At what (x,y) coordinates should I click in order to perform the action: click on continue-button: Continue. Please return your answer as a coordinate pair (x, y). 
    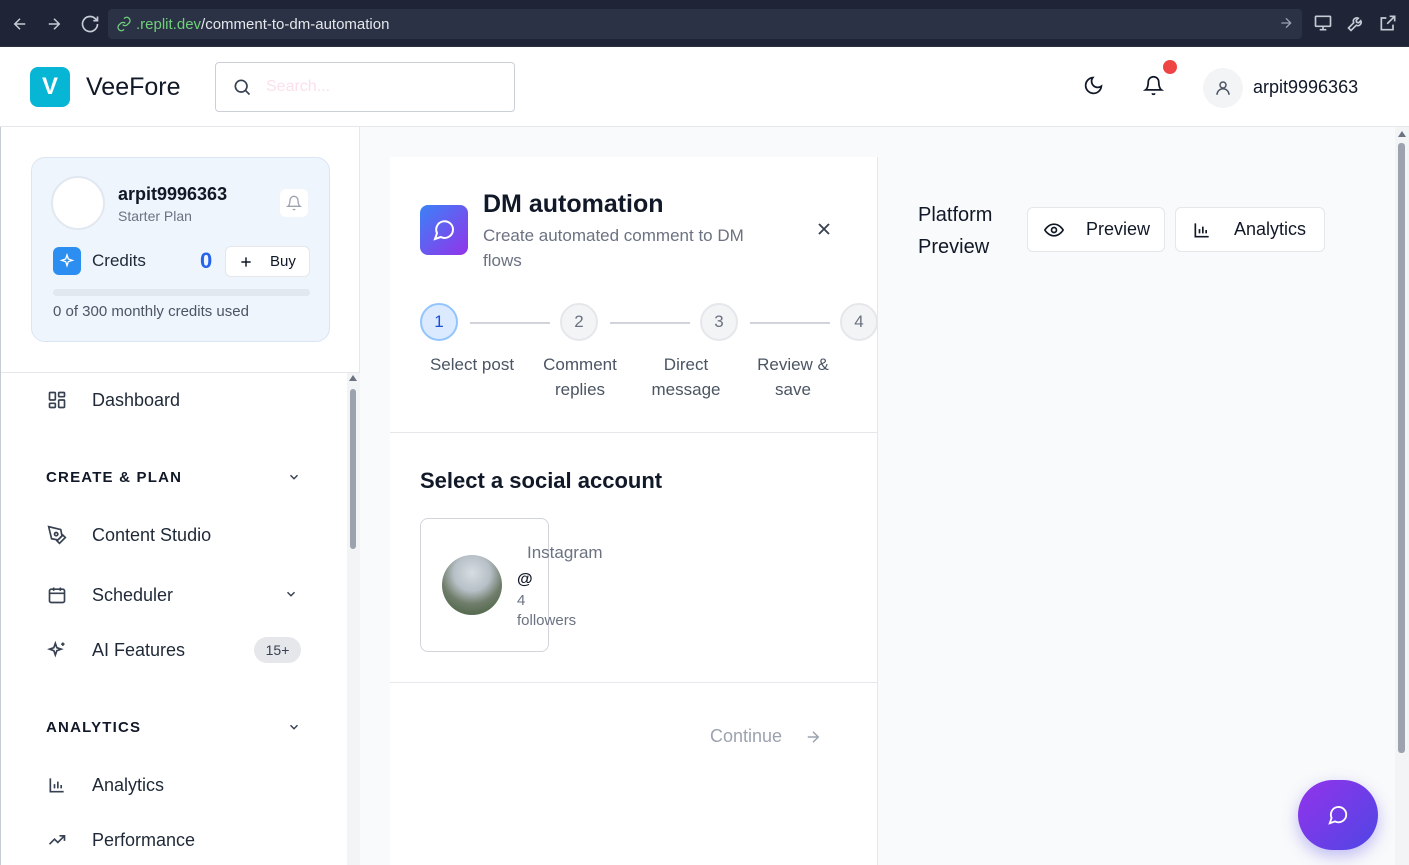
    Looking at the image, I should click on (766, 736).